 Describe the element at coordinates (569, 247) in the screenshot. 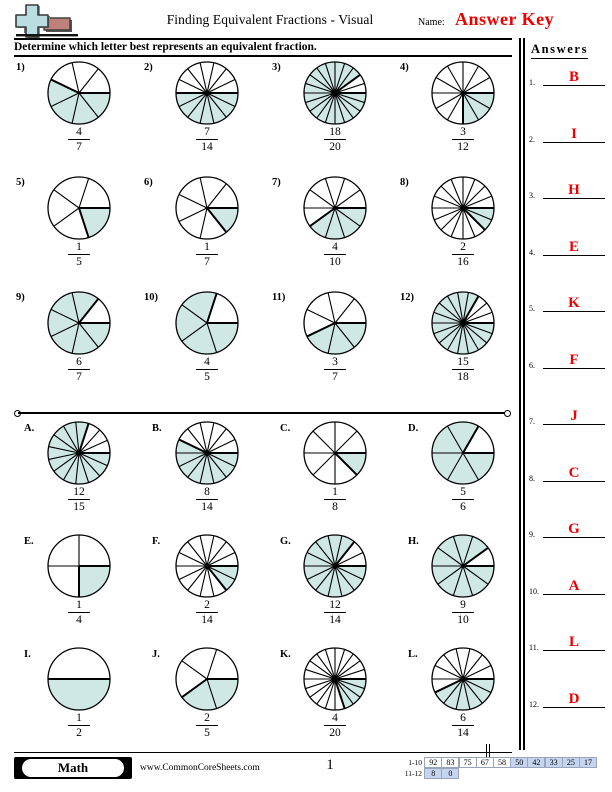

I see `answer-row: 4. E` at that location.